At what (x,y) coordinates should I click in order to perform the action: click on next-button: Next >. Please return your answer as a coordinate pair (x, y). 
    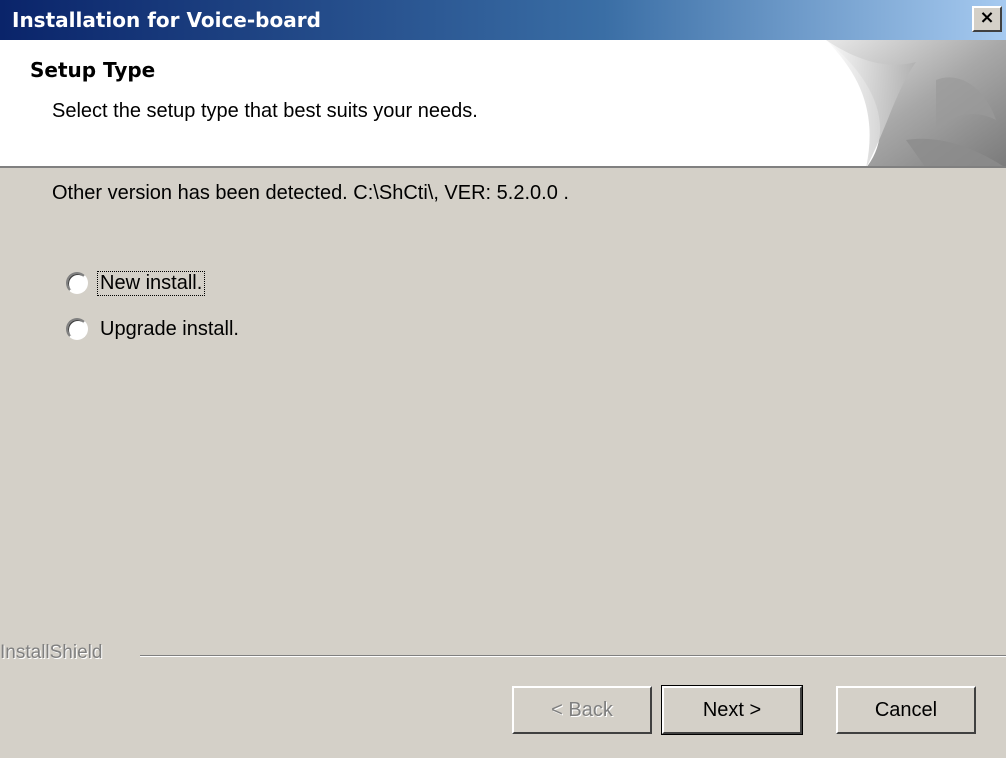
    Looking at the image, I should click on (732, 710).